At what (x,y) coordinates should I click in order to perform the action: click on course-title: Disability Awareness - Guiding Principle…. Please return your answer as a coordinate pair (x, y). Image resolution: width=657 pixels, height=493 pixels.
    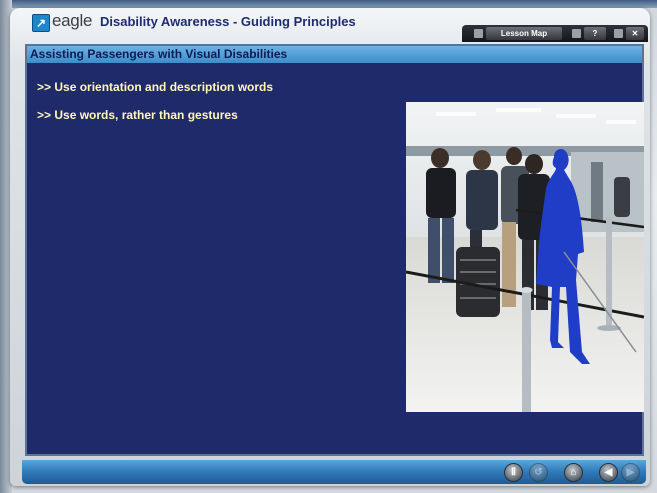
    Looking at the image, I should click on (228, 21).